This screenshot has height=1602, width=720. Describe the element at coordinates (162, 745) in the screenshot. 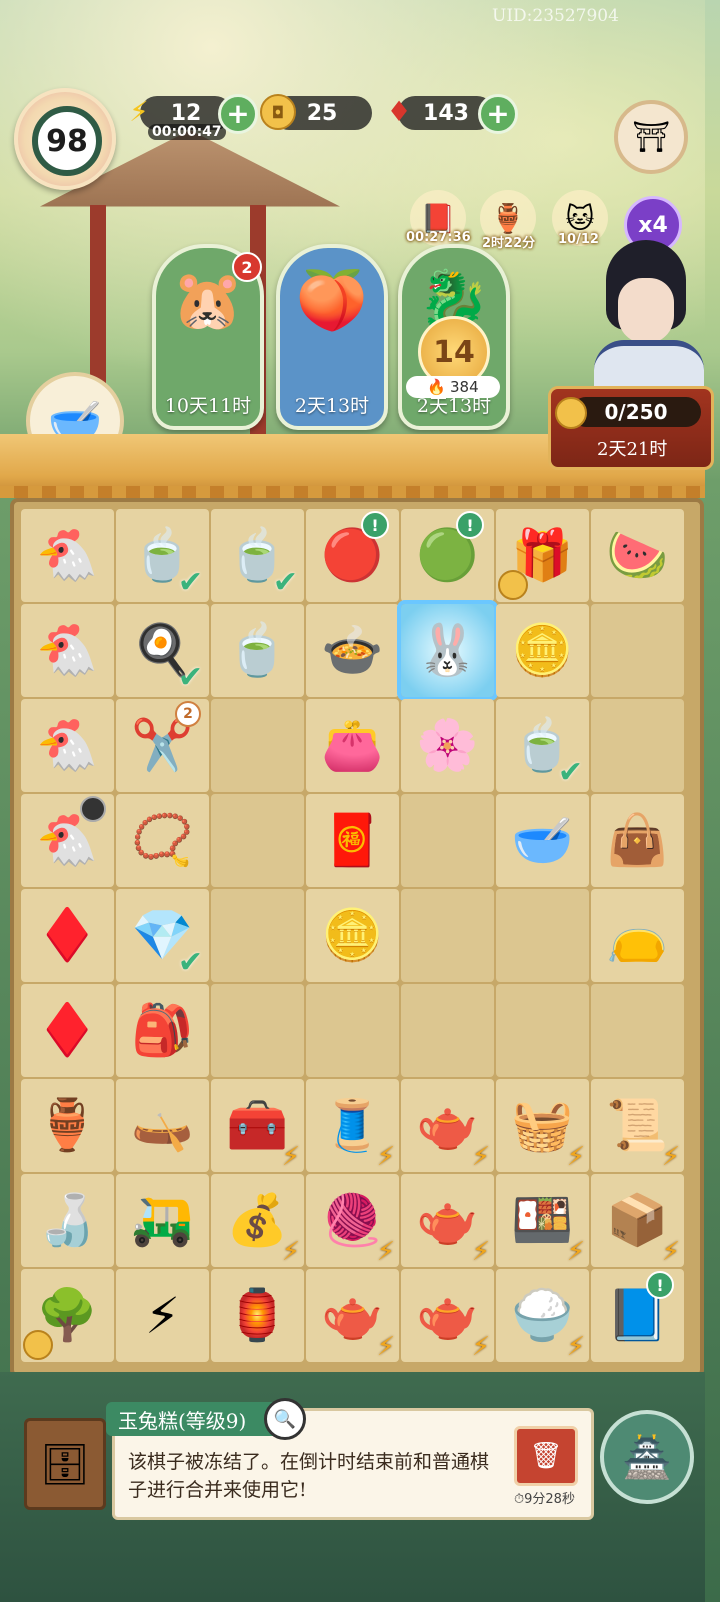

I see `board-cell-scissors: ✂️ 2` at that location.